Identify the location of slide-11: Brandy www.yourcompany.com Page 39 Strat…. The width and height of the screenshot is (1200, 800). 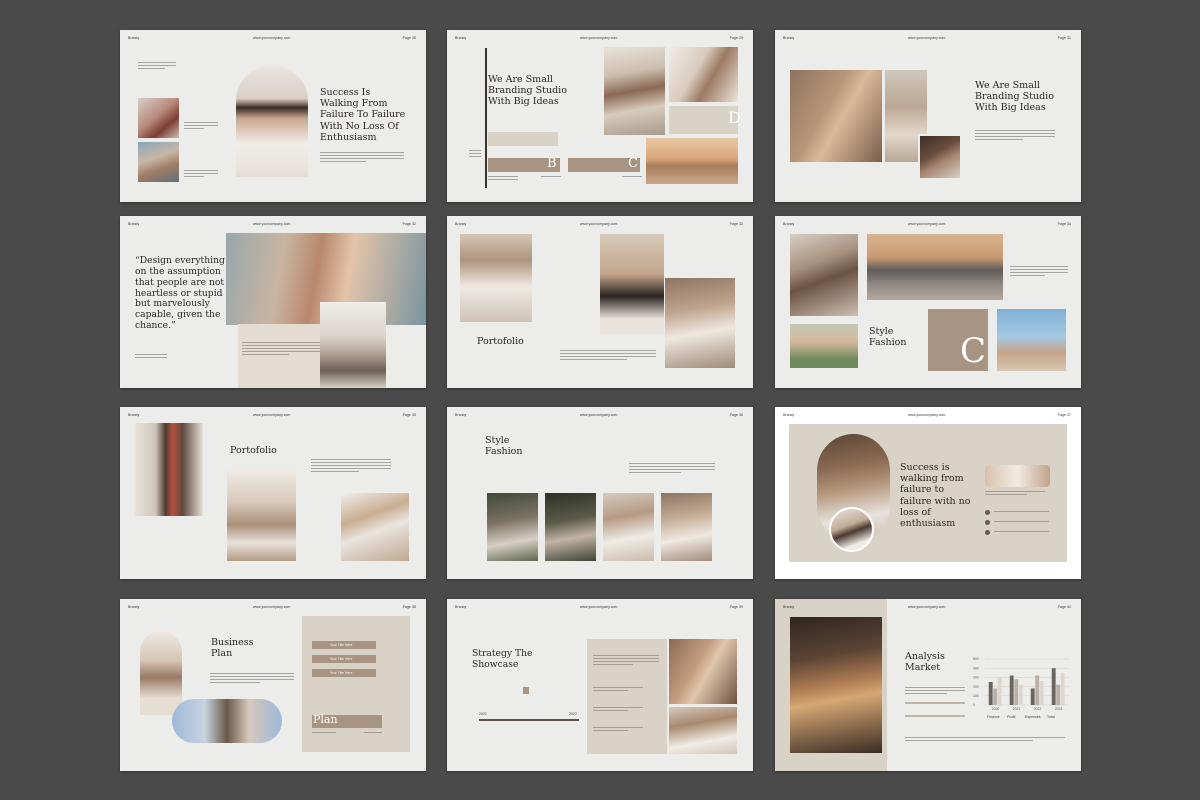
(600, 685).